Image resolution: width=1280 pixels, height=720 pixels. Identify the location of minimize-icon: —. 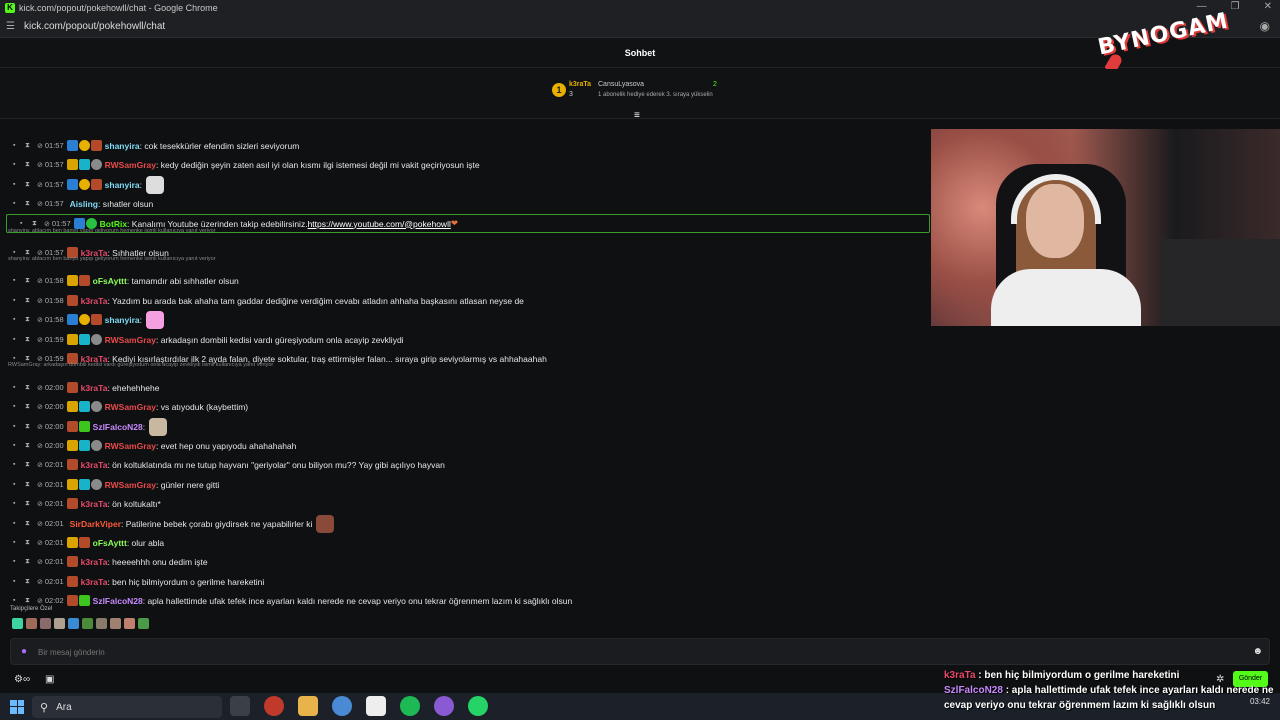
(1202, 6).